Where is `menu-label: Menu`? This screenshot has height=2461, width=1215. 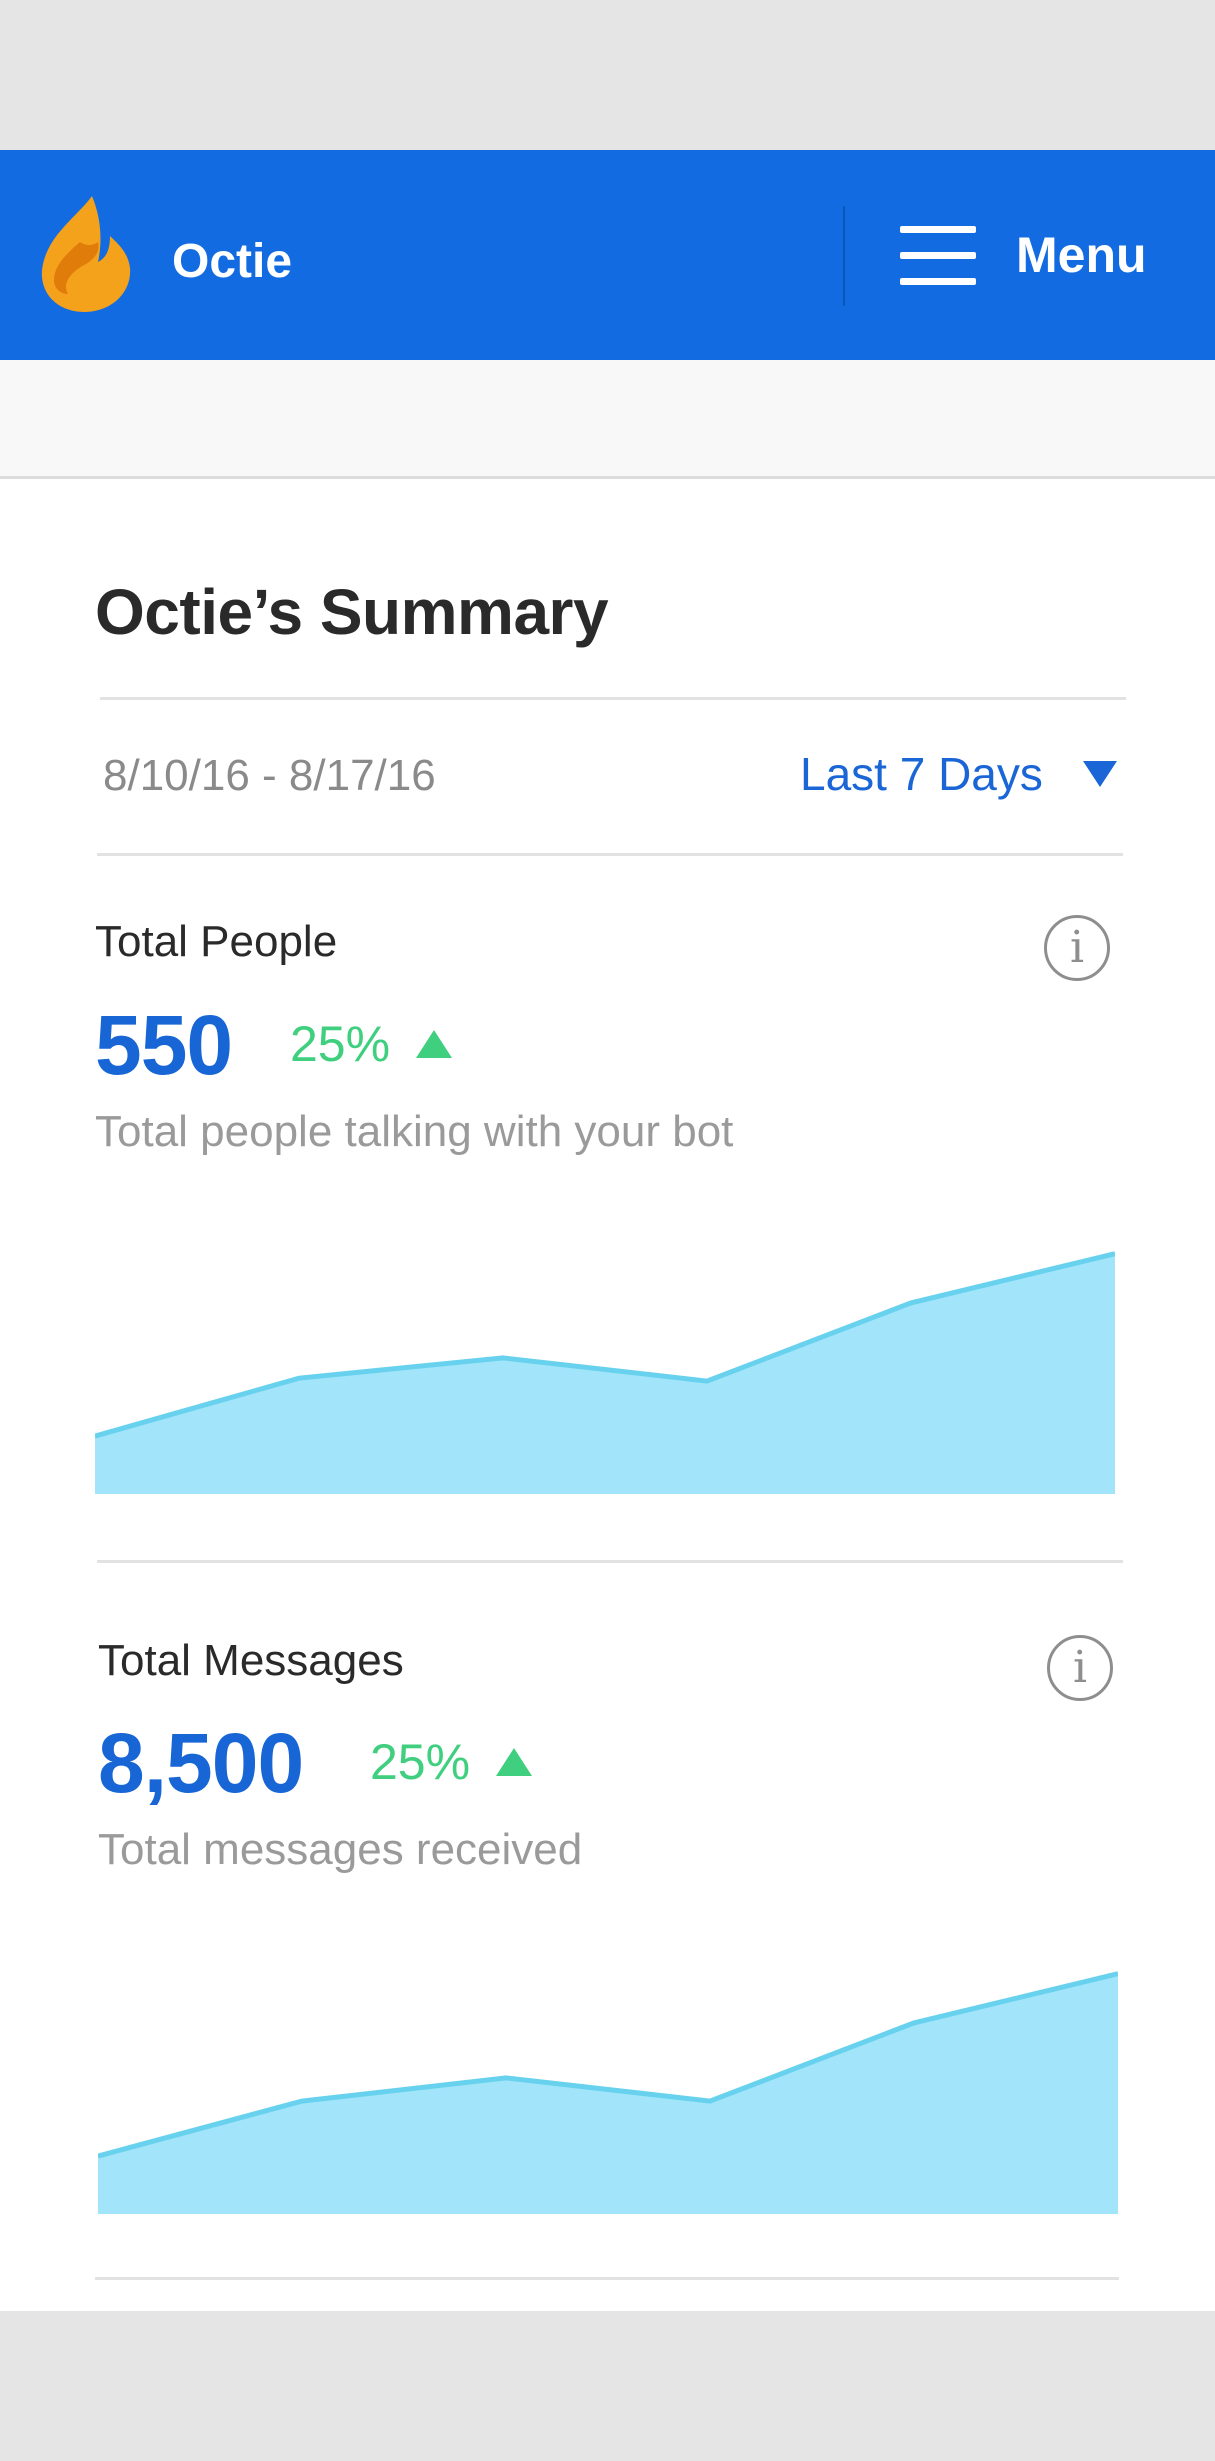
menu-label: Menu is located at coordinates (1081, 255).